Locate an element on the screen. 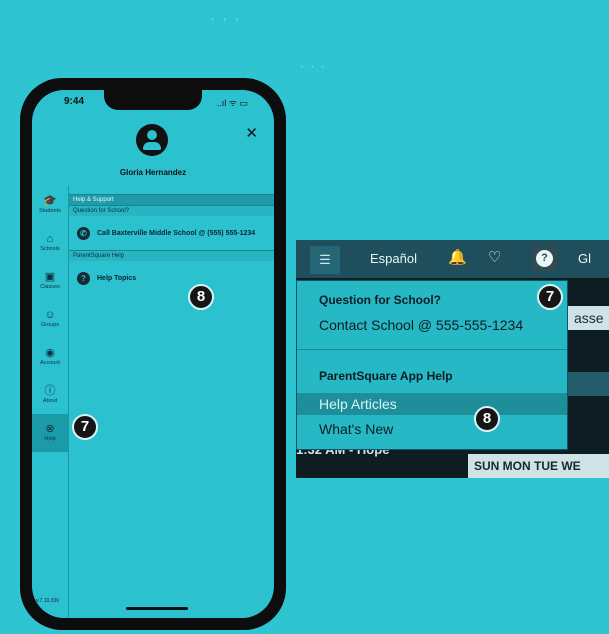  home-indicator is located at coordinates (157, 608).